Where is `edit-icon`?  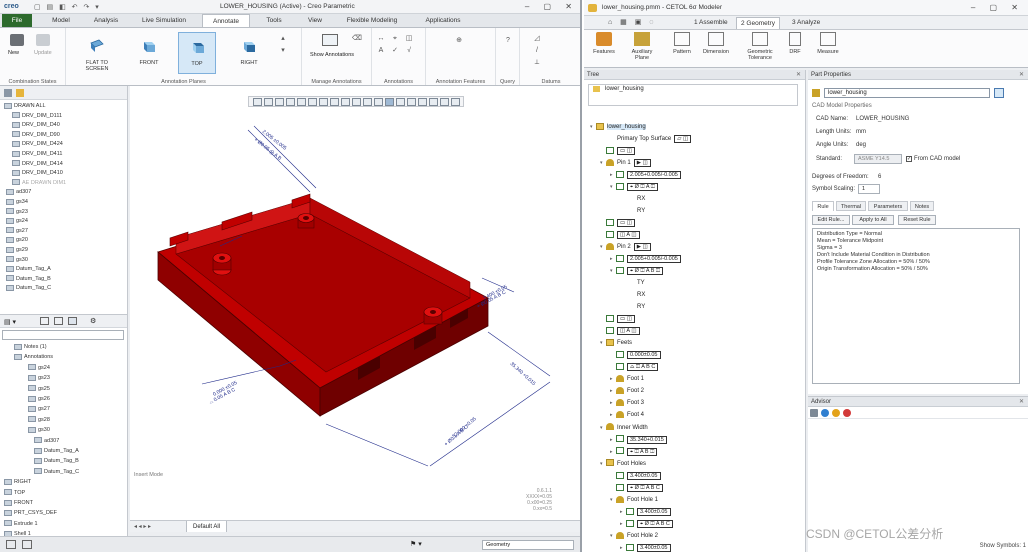
edit-icon is located at coordinates (999, 93).